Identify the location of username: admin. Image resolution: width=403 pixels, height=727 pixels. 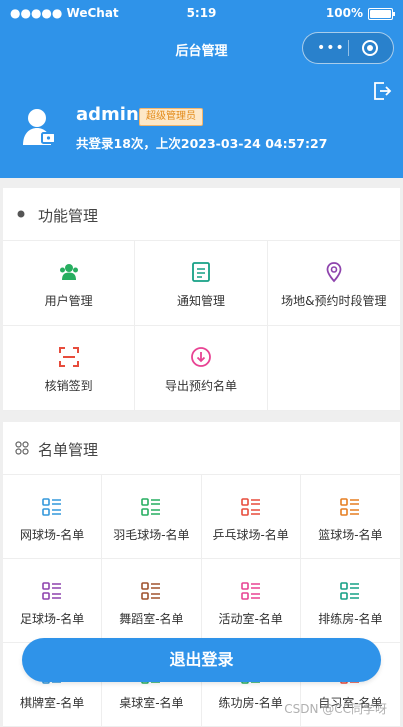
(107, 114).